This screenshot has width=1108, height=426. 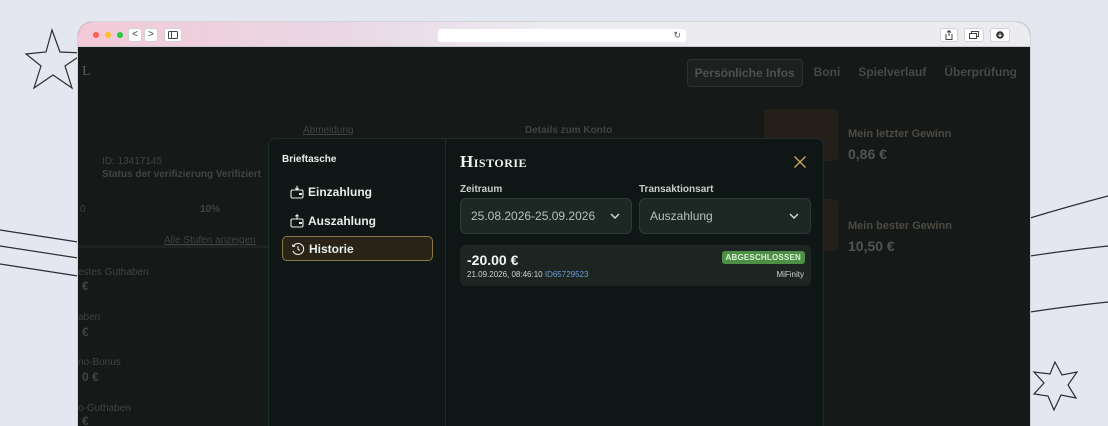 I want to click on nav-ueberpruefung: Überprüfung, so click(x=980, y=73).